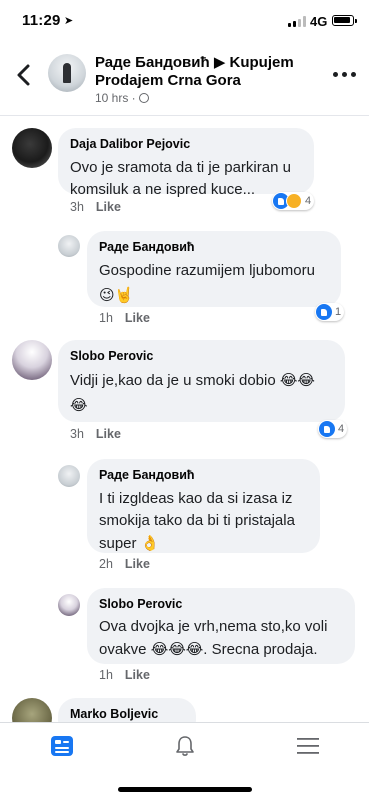  Describe the element at coordinates (184, 22) in the screenshot. I see `status-bar: 11:29 ➤ 4G` at that location.